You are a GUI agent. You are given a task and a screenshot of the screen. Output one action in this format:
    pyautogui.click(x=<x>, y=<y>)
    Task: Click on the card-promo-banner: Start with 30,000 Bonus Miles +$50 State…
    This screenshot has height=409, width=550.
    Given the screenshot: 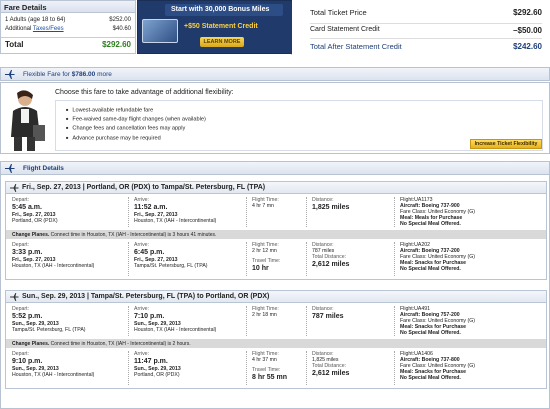 What is the action you would take?
    pyautogui.click(x=220, y=27)
    